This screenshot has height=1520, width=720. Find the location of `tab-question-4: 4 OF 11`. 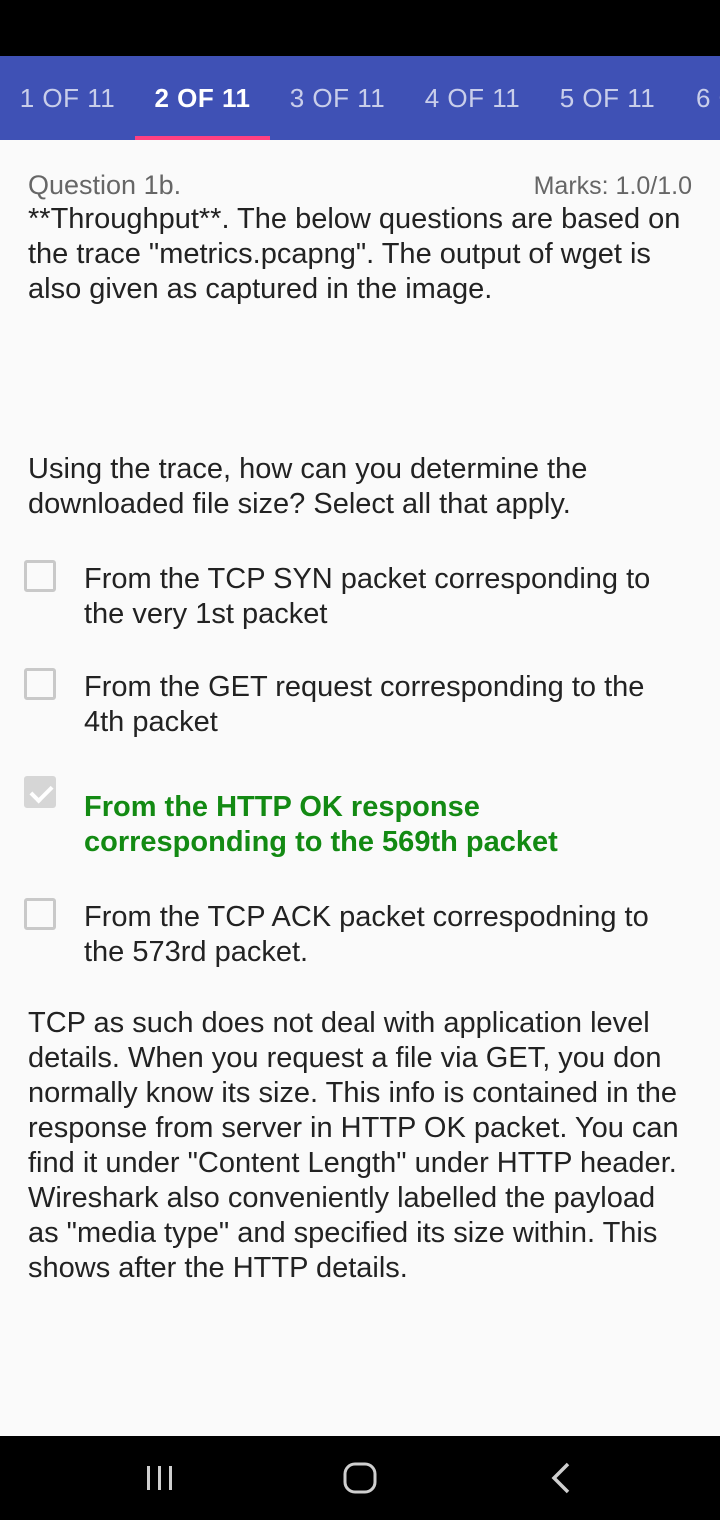

tab-question-4: 4 OF 11 is located at coordinates (472, 98).